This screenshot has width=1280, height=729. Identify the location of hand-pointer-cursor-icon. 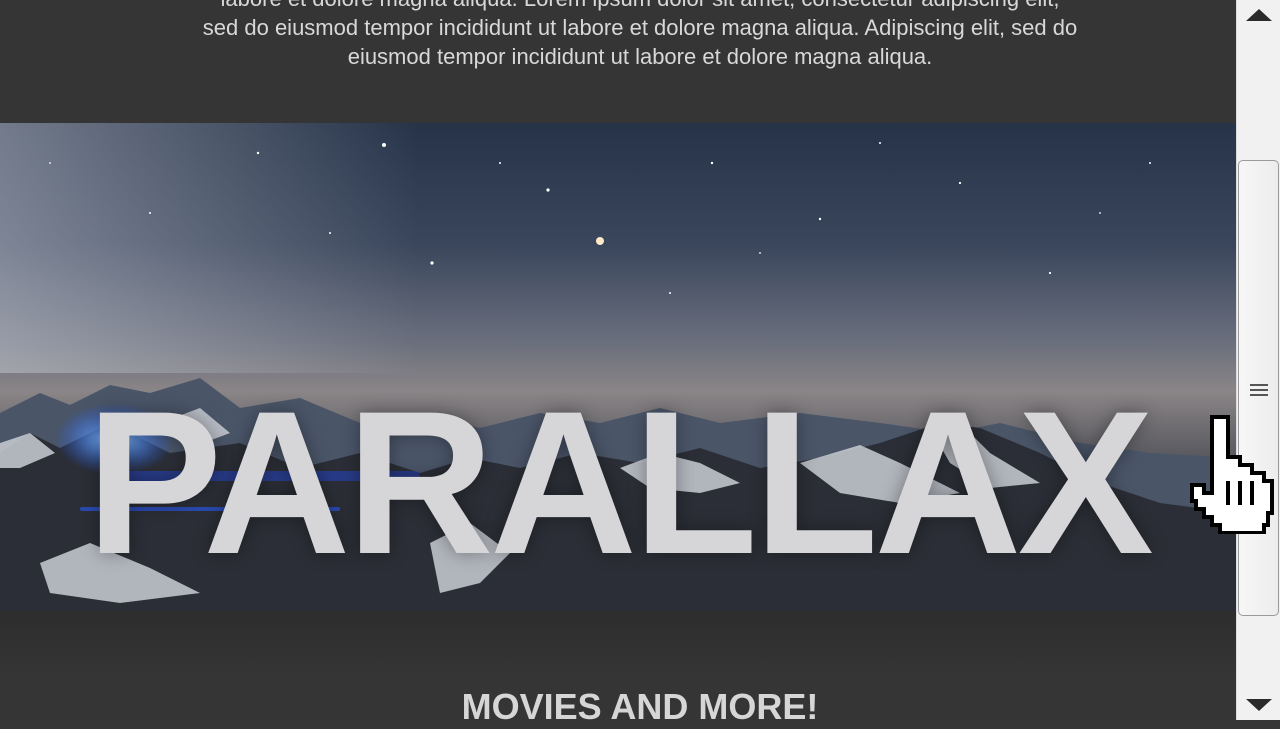
(1232, 474).